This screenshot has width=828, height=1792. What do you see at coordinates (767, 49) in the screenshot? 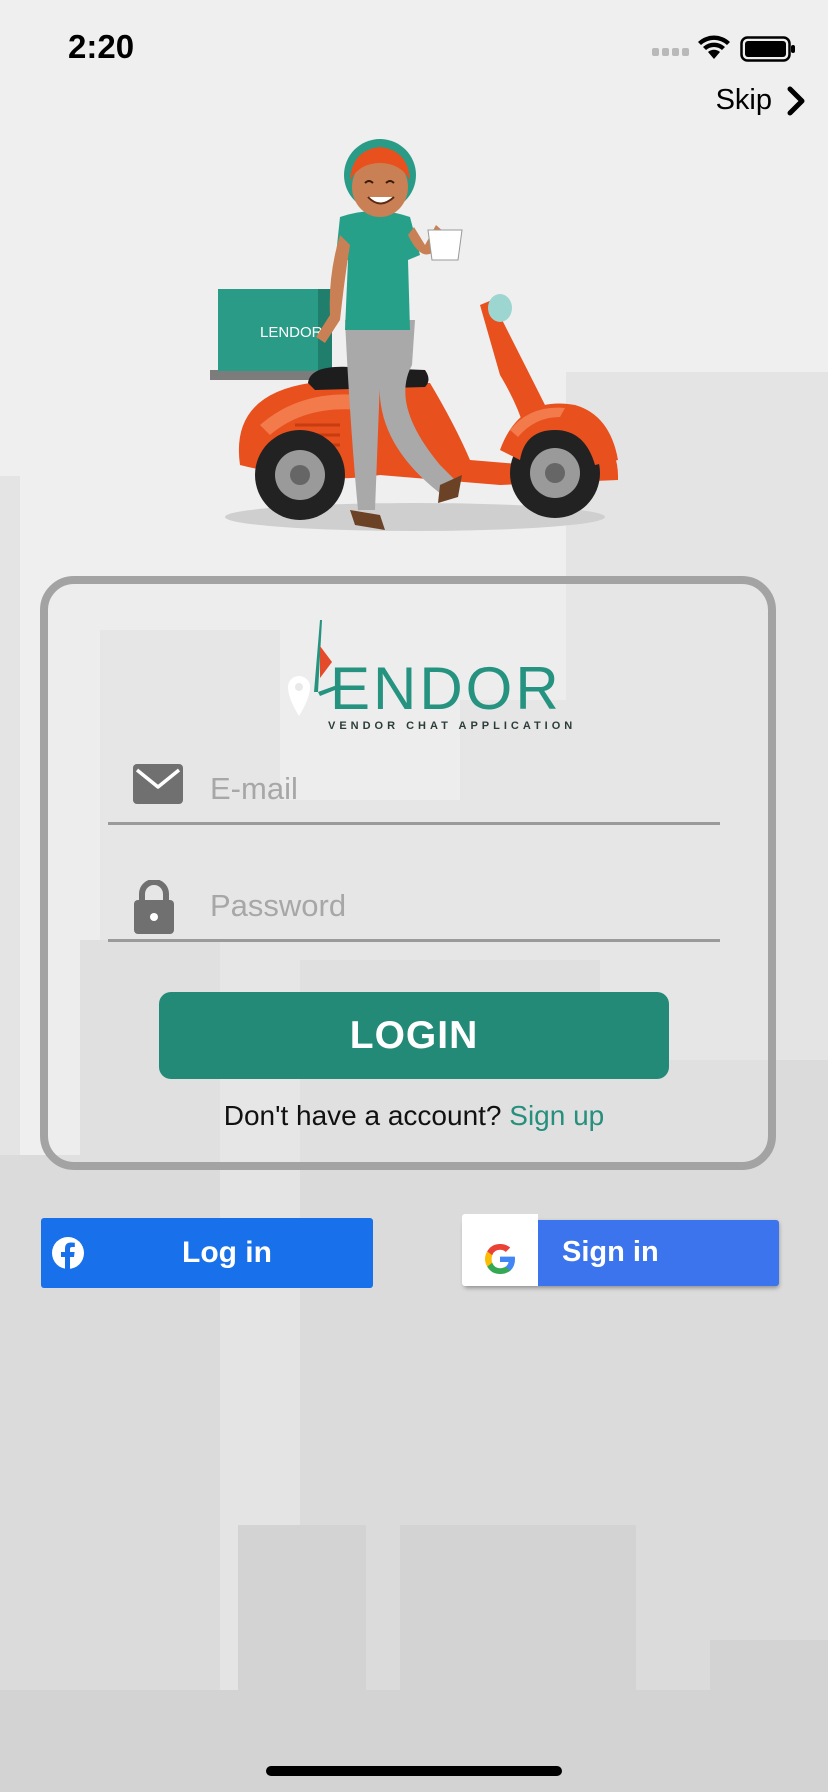
I see `battery-icon` at bounding box center [767, 49].